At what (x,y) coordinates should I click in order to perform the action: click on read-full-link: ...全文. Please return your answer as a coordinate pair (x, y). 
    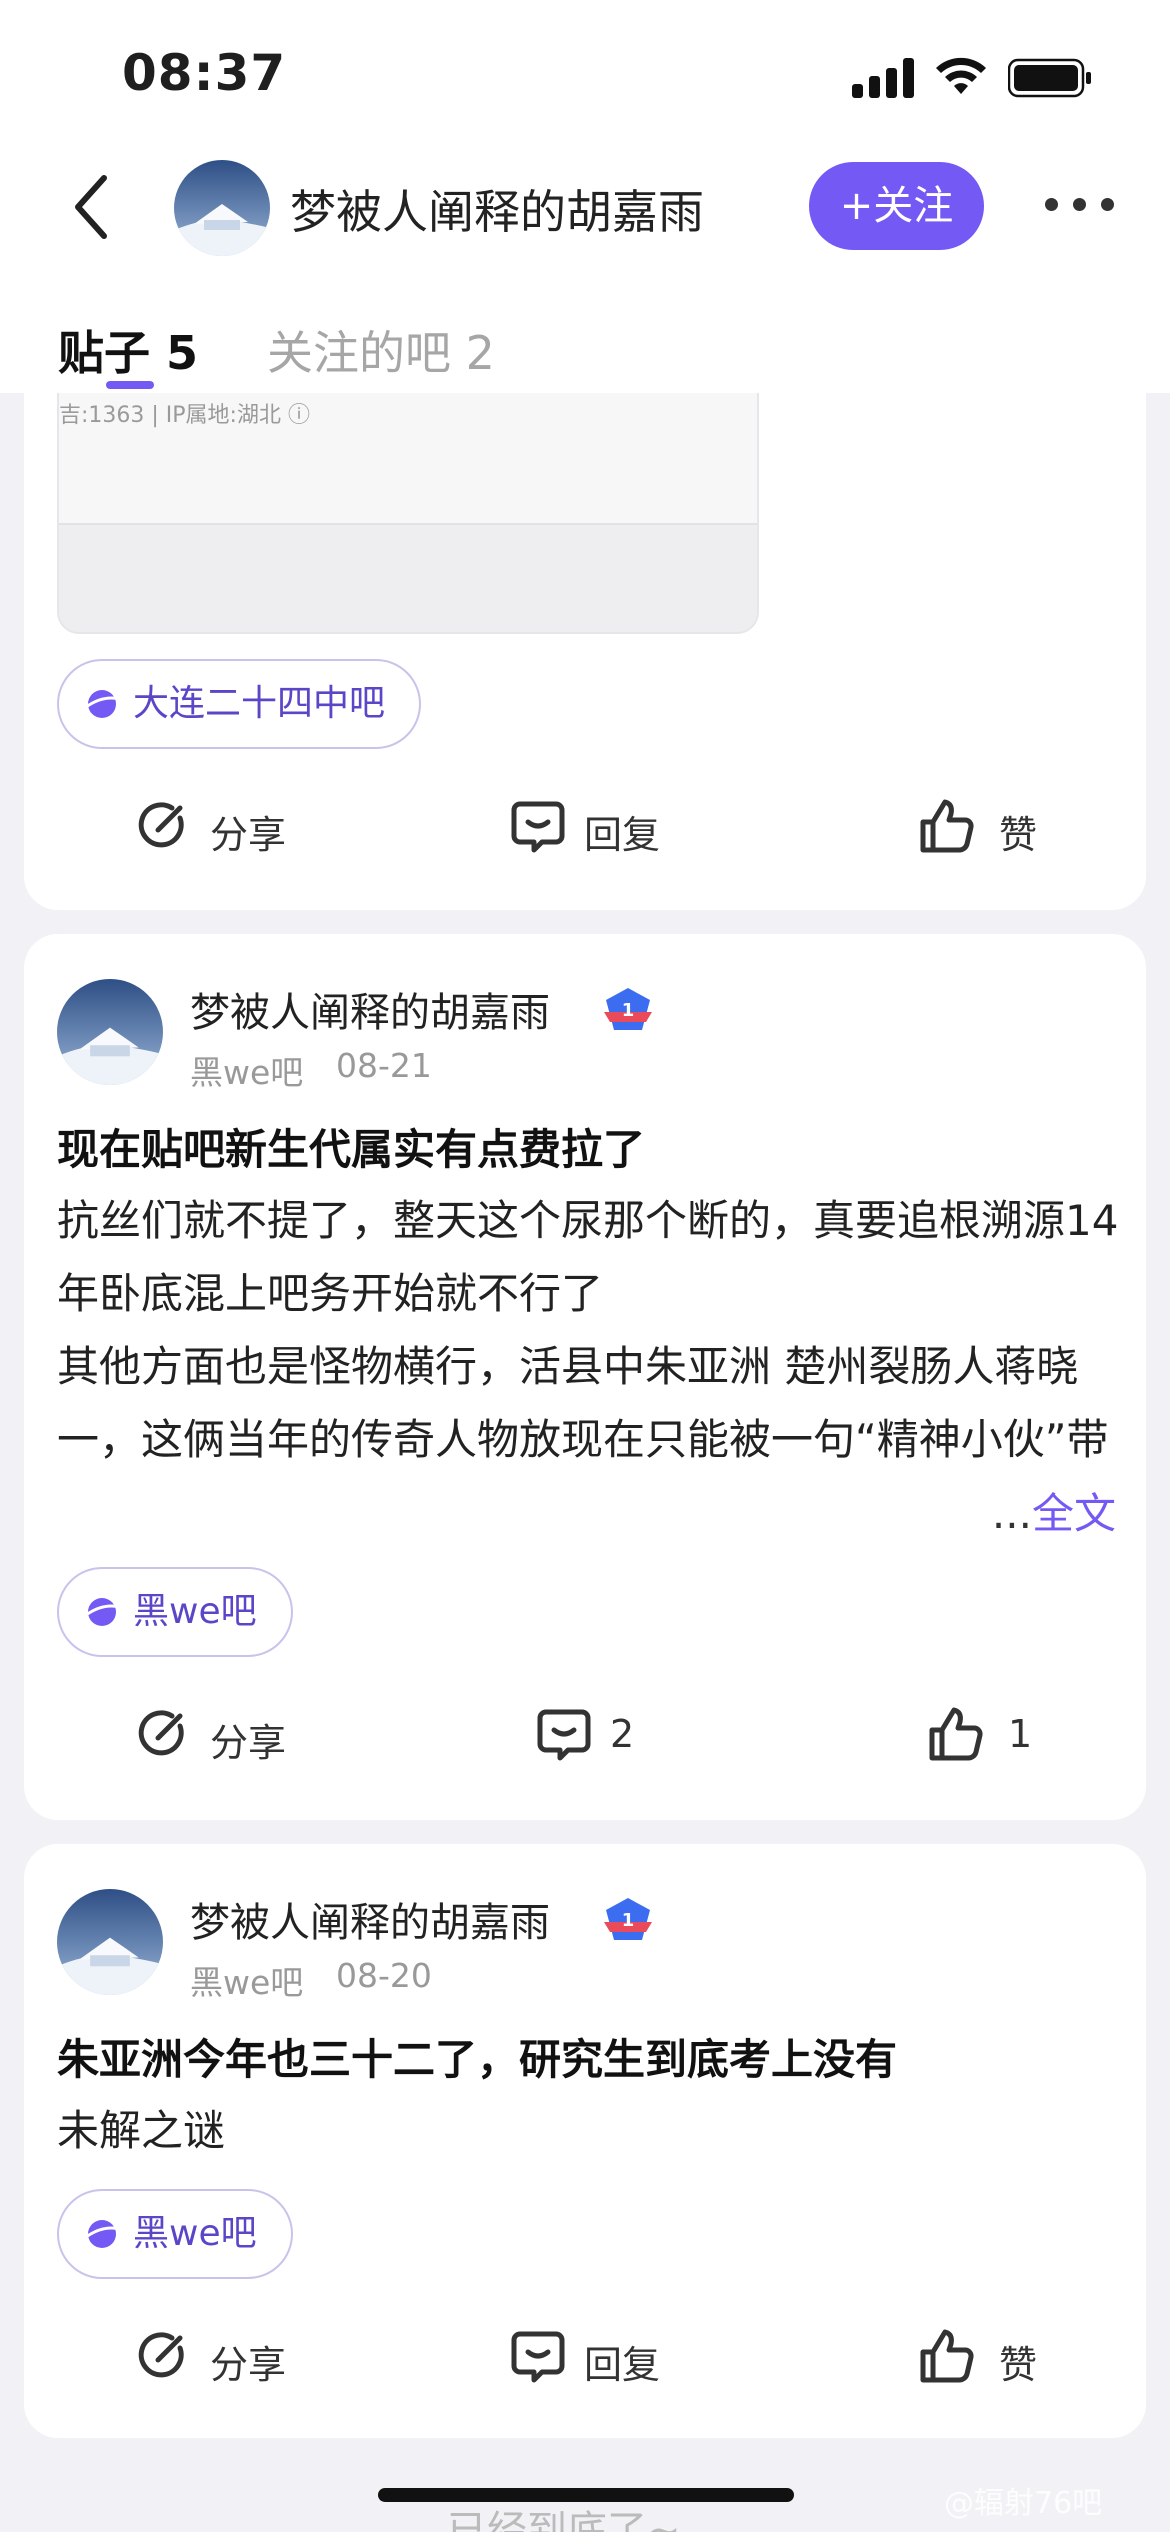
    Looking at the image, I should click on (1054, 1510).